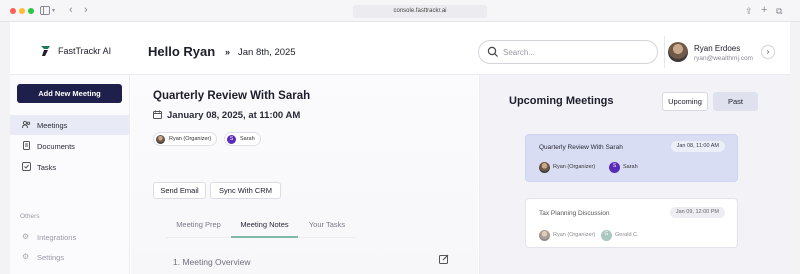 This screenshot has height=274, width=800. I want to click on sidebar-item-integrations: ⚙ Integrations, so click(69, 237).